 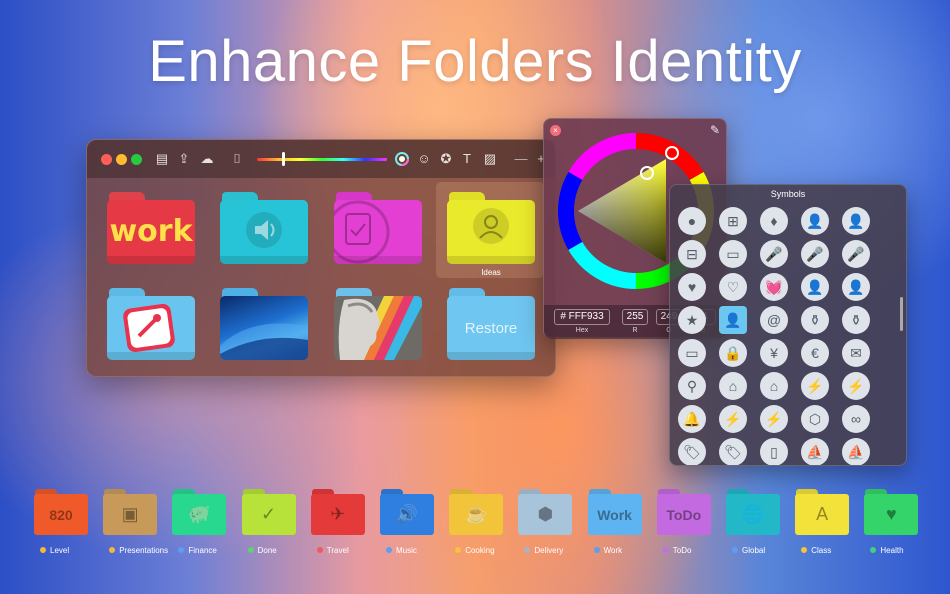 What do you see at coordinates (521, 159) in the screenshot?
I see `minus-icon: —` at bounding box center [521, 159].